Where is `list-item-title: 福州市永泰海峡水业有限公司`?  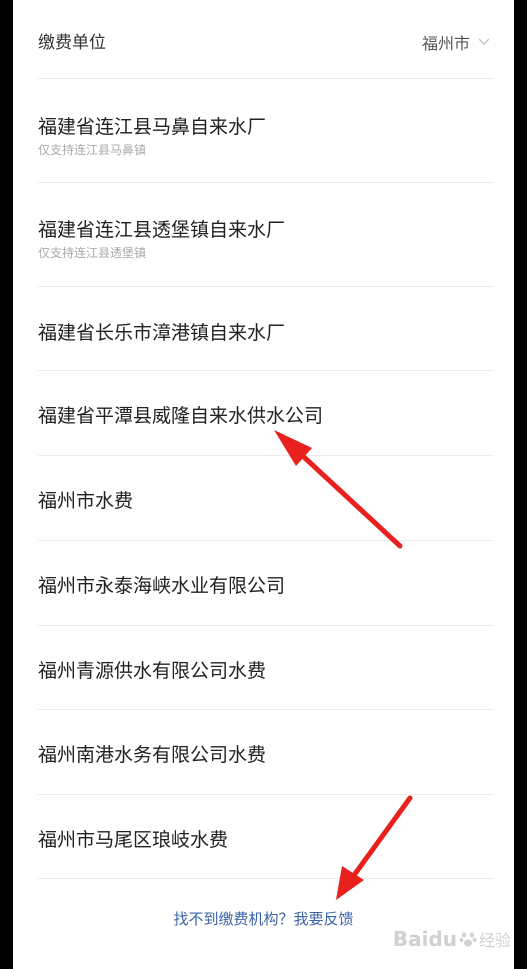
list-item-title: 福州市永泰海峡水业有限公司 is located at coordinates (162, 586).